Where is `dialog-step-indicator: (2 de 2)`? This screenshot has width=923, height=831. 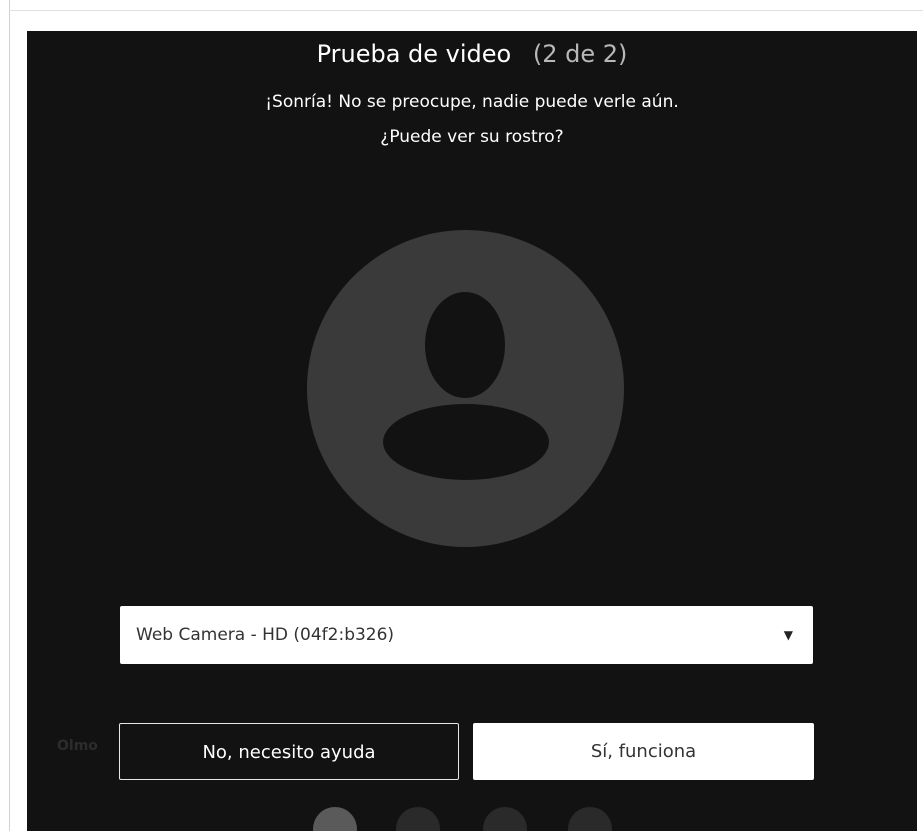
dialog-step-indicator: (2 de 2) is located at coordinates (580, 54).